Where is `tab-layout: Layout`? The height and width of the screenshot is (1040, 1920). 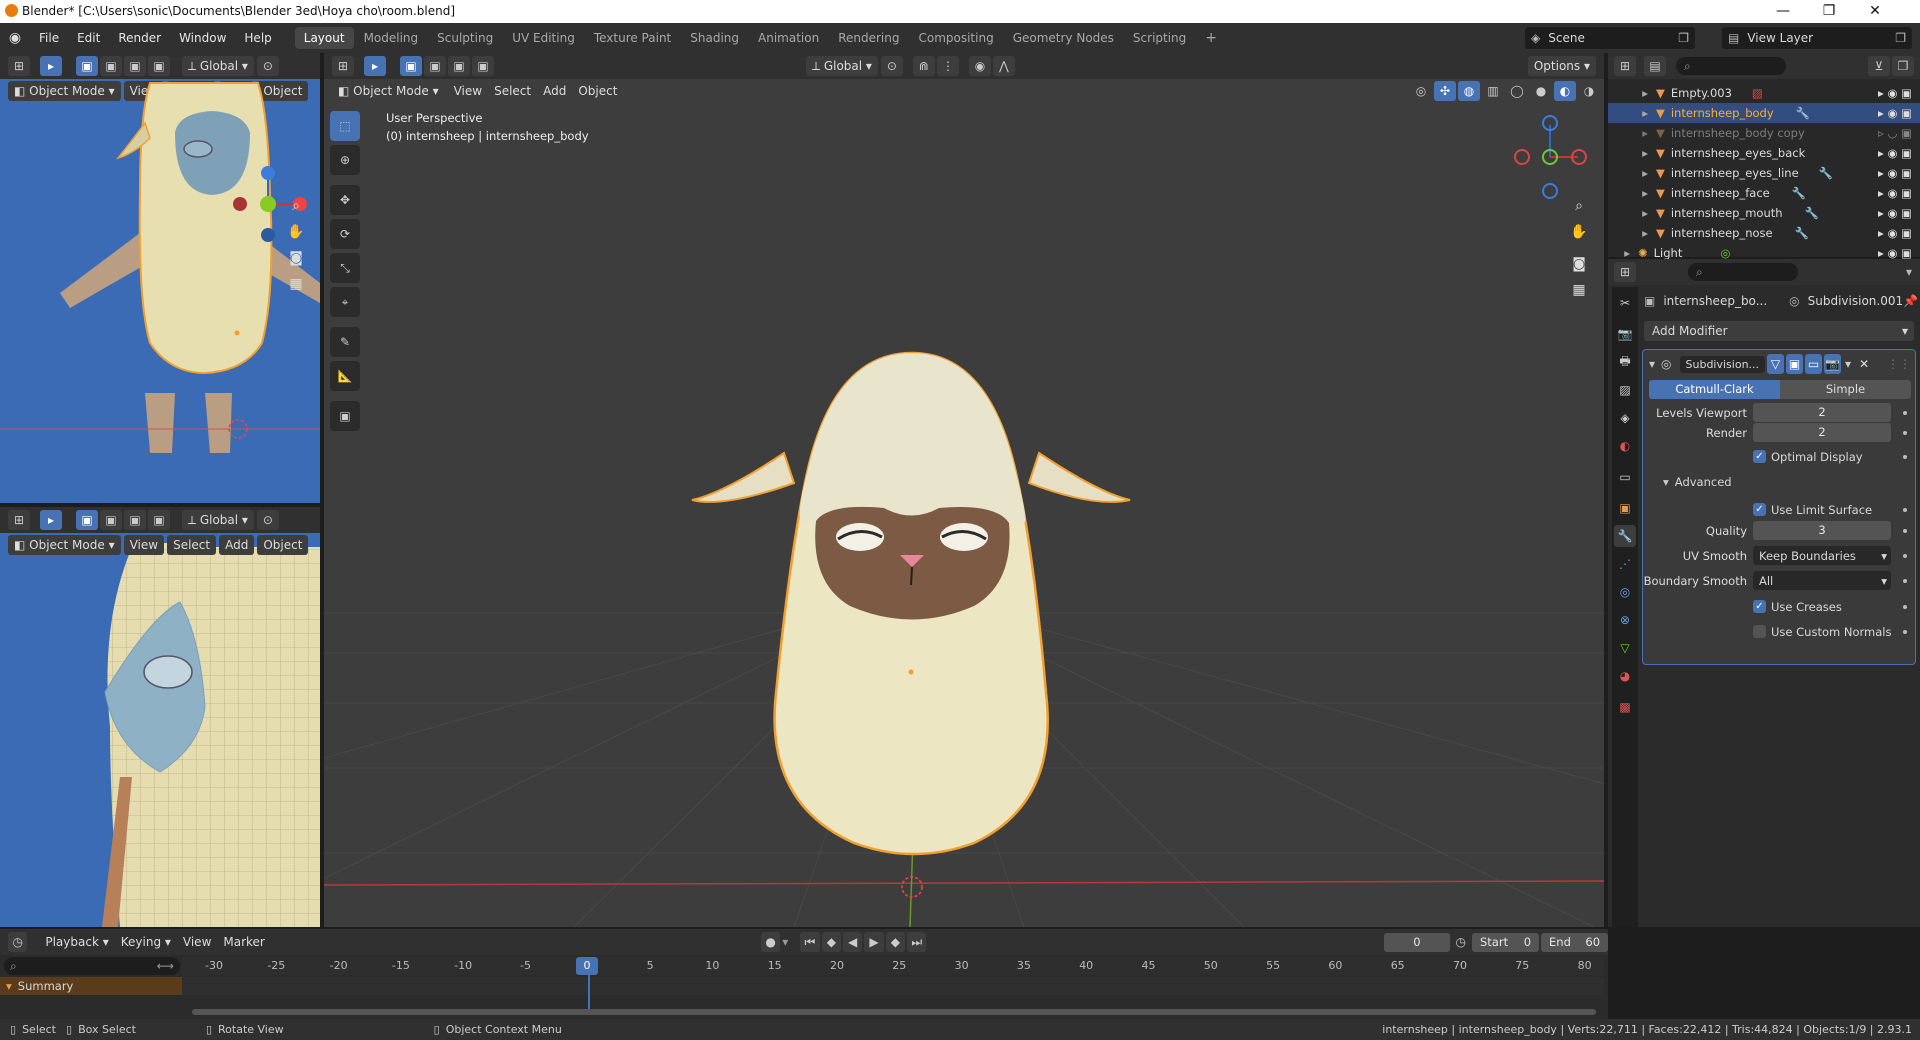 tab-layout: Layout is located at coordinates (324, 38).